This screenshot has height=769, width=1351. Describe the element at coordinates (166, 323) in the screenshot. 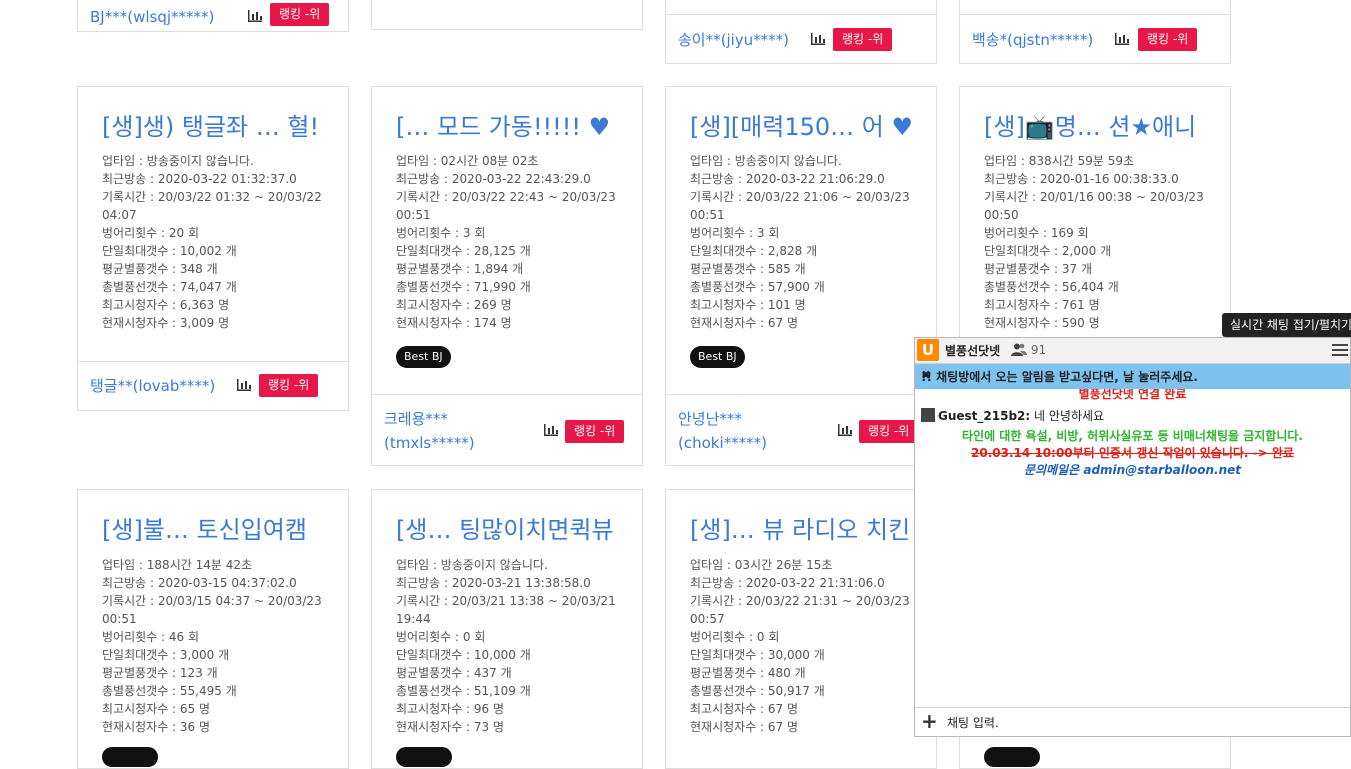

I see `stat-current-viewers: 현재시청자수 : 3,009 명` at that location.